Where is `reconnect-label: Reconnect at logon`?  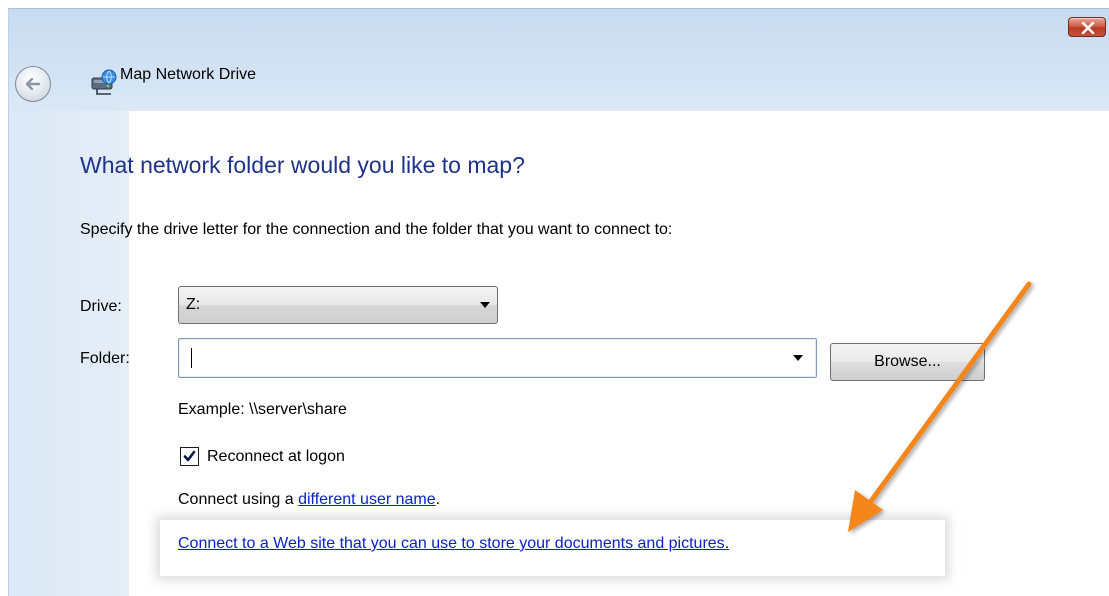
reconnect-label: Reconnect at logon is located at coordinates (276, 457).